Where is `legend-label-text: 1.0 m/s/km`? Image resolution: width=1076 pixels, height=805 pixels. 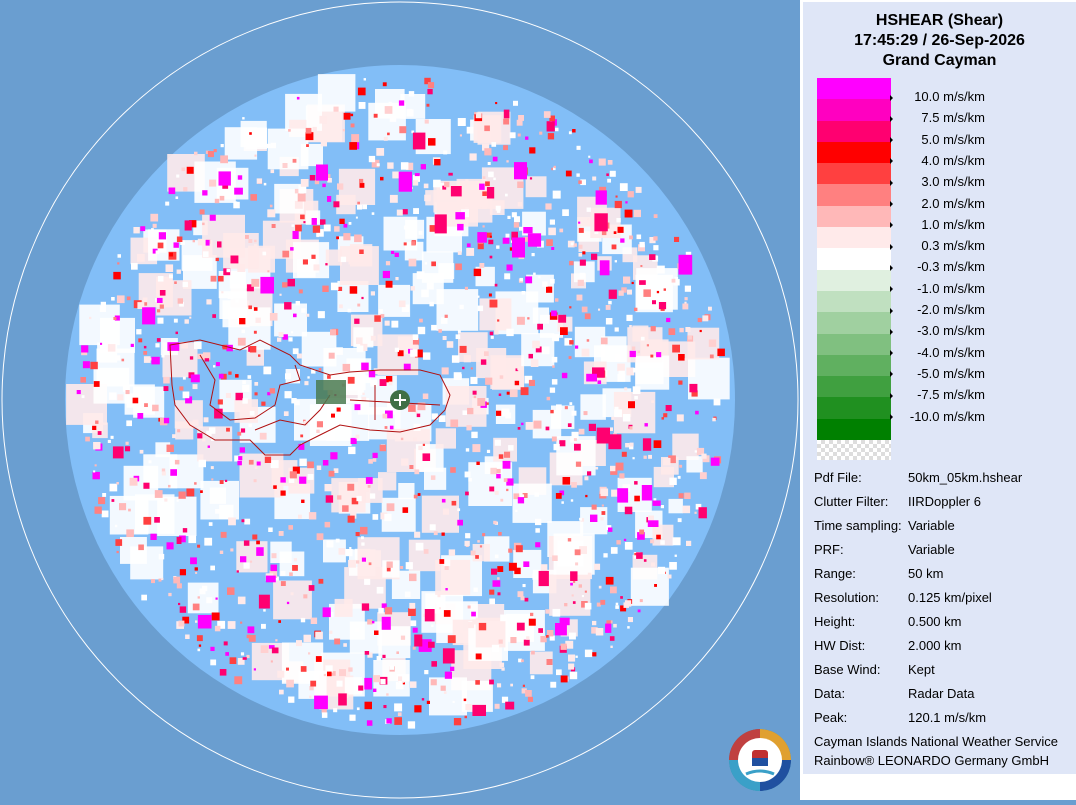
legend-label-text: 1.0 m/s/km is located at coordinates (953, 224).